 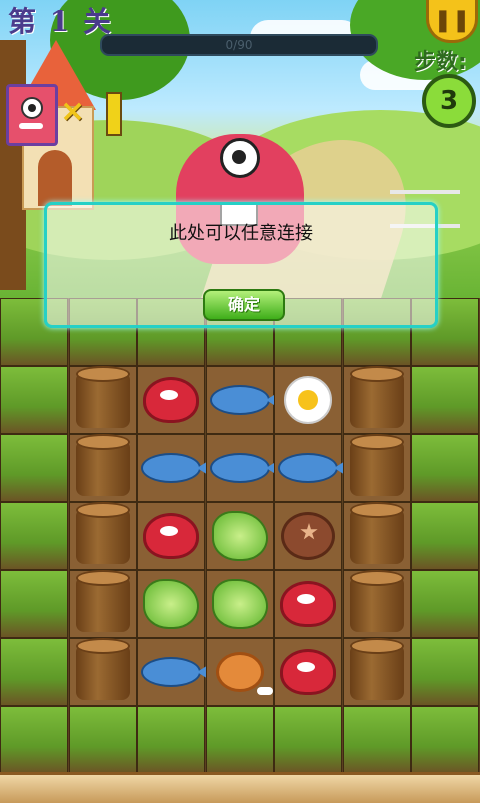 I want to click on steps-badge: 3, so click(x=449, y=101).